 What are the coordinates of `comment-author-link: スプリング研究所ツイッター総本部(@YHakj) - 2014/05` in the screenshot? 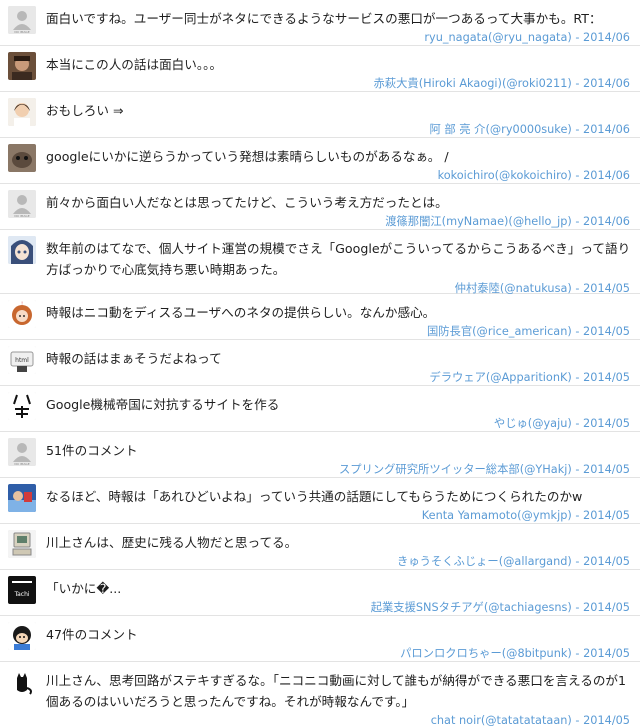 It's located at (484, 469).